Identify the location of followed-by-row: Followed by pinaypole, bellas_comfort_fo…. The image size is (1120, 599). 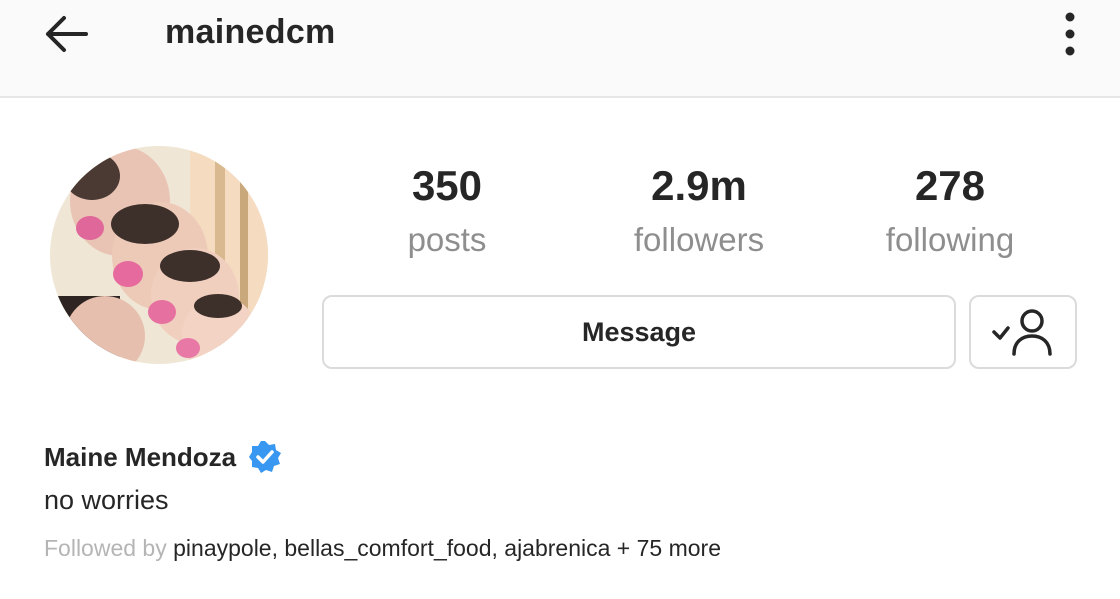
(382, 548).